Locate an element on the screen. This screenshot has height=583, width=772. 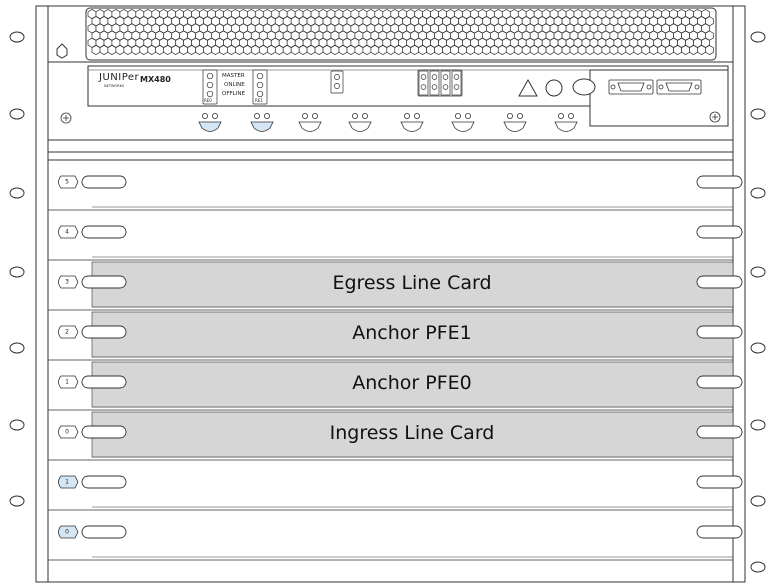
acknowledge-button-icon is located at coordinates (554, 88).